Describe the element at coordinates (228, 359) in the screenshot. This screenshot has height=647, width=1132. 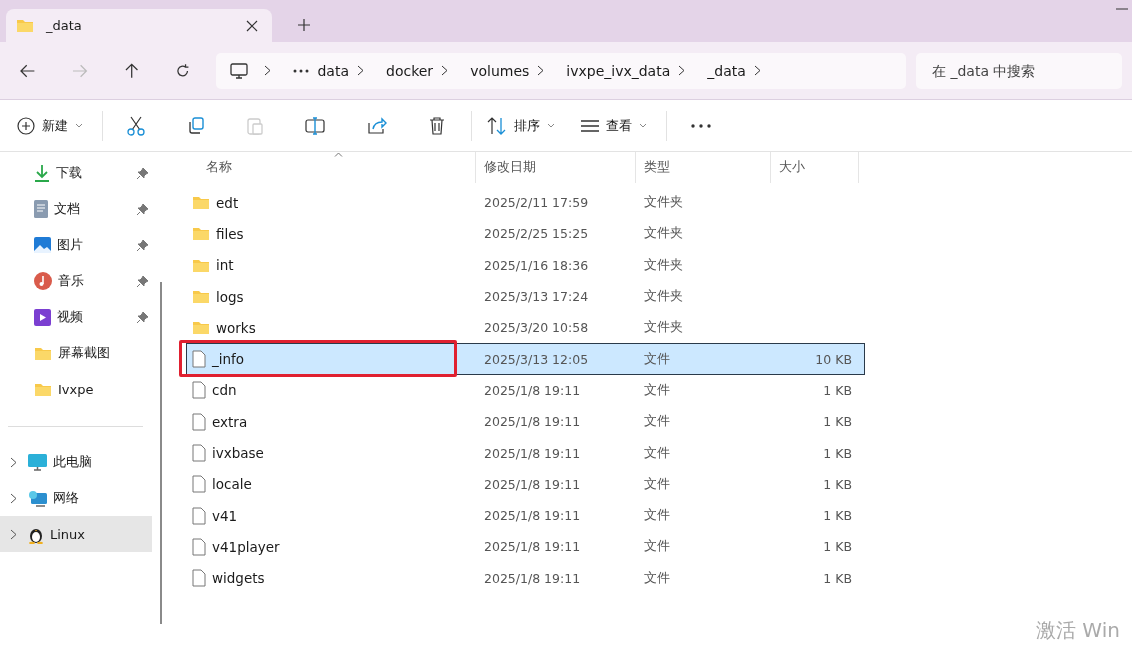
I see `file-name: _info` at that location.